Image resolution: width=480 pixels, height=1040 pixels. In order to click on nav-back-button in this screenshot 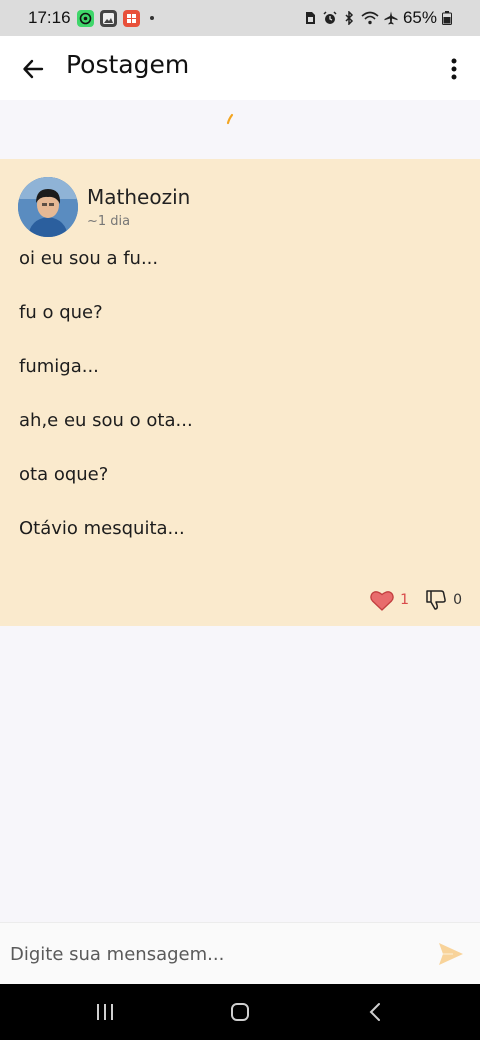, I will do `click(375, 1012)`.